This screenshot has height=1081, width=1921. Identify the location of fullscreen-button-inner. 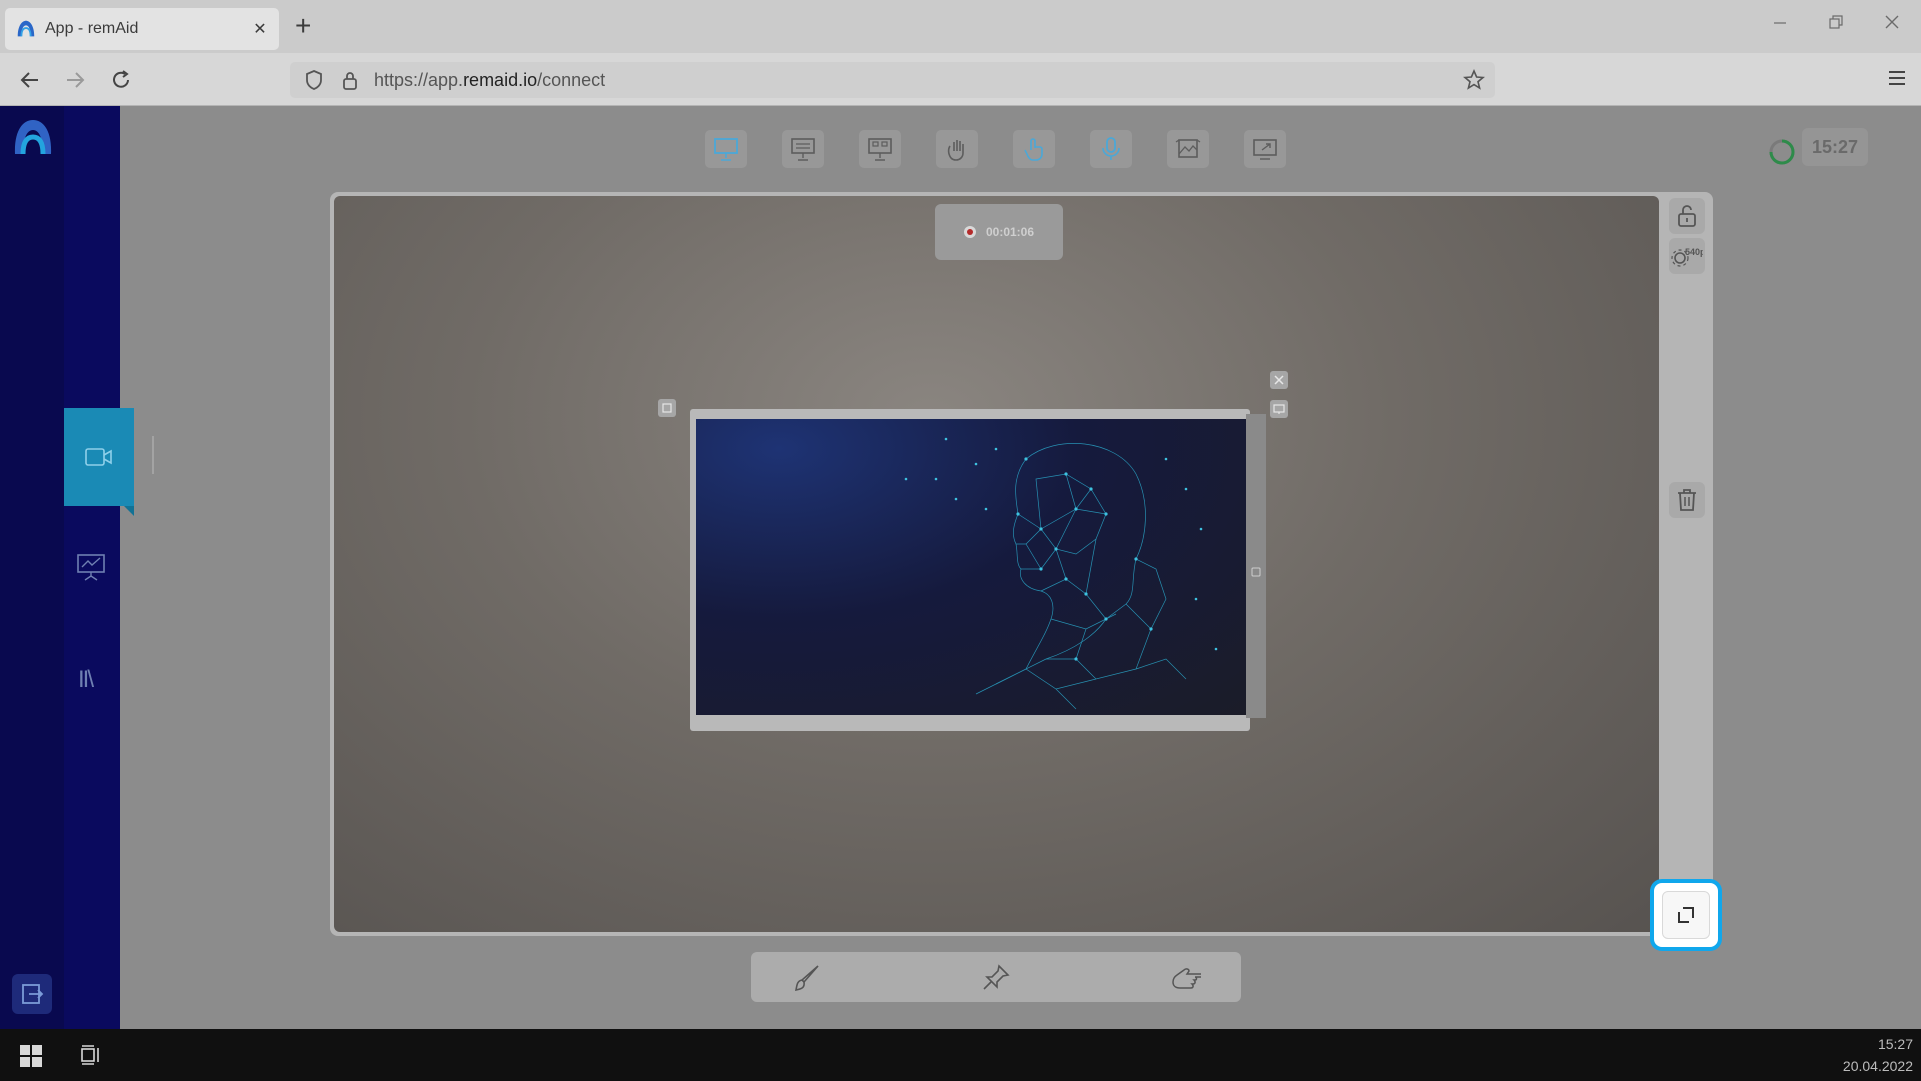
(1686, 915).